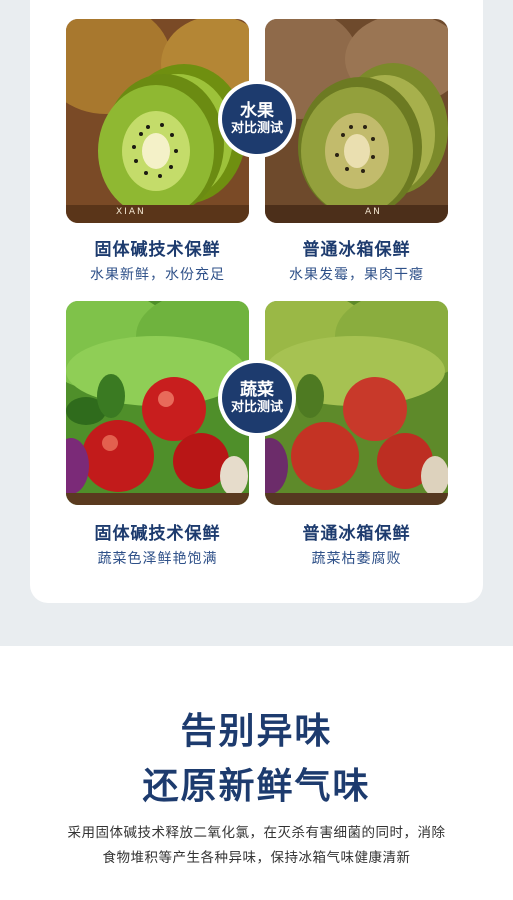 This screenshot has height=900, width=513. I want to click on veg-right-subtitle: 蔬菜枯萎腐败, so click(356, 559).